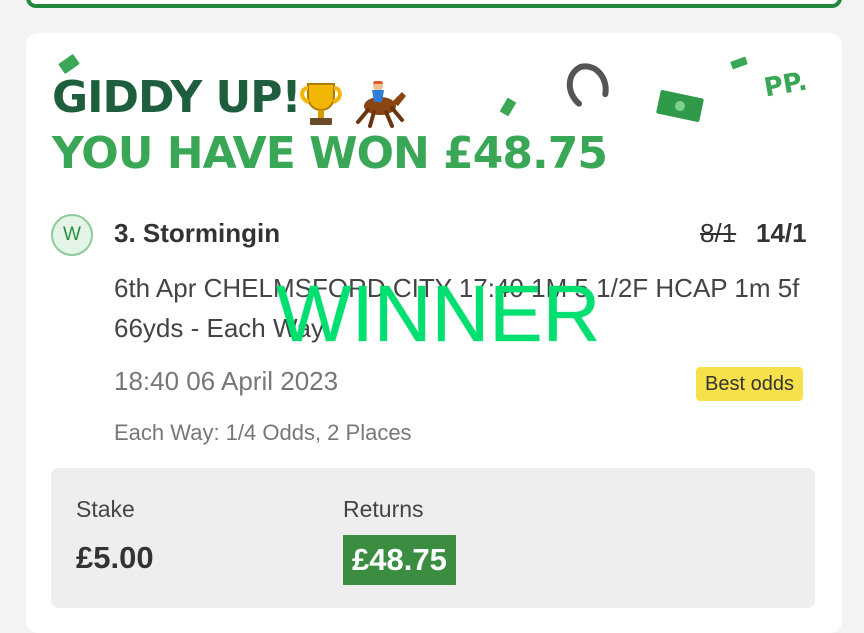 This screenshot has height=633, width=864. I want to click on trophy-icon, so click(321, 105).